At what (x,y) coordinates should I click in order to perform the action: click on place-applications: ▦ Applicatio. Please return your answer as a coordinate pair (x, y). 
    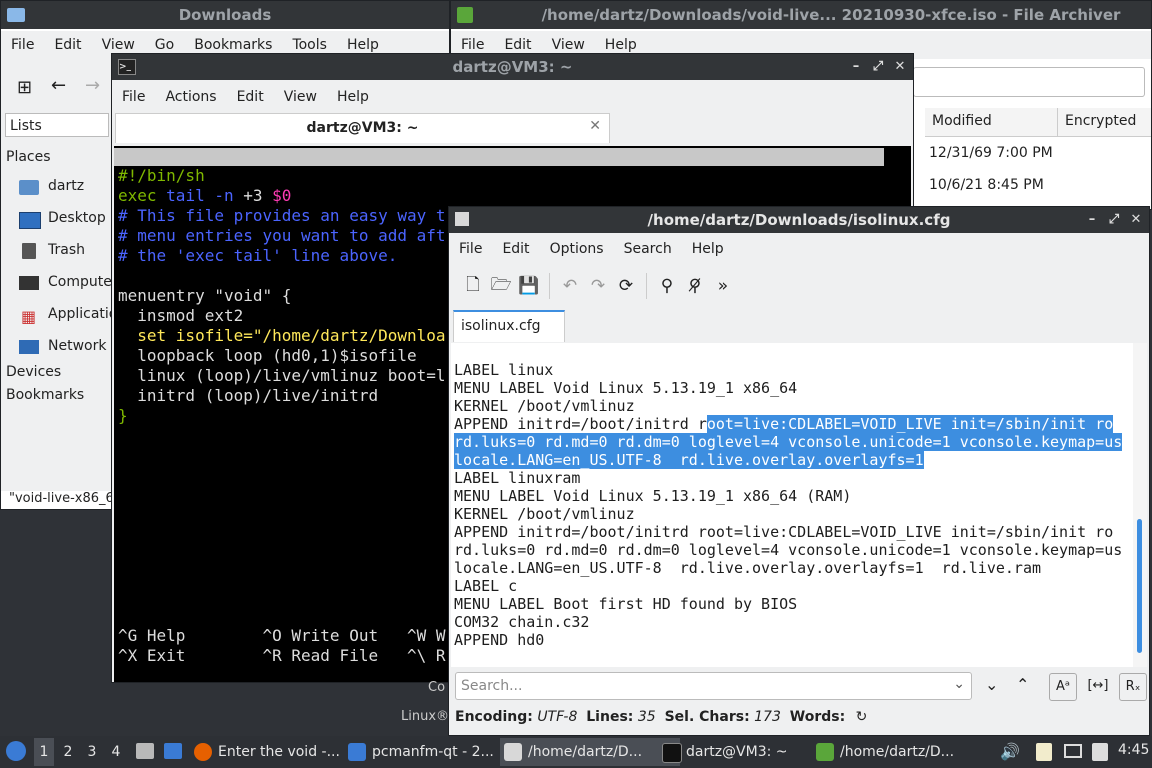
    Looking at the image, I should click on (66, 317).